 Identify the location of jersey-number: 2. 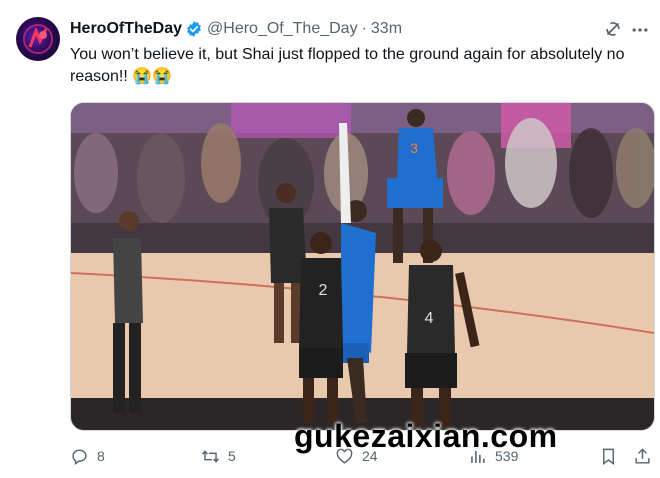
(323, 290).